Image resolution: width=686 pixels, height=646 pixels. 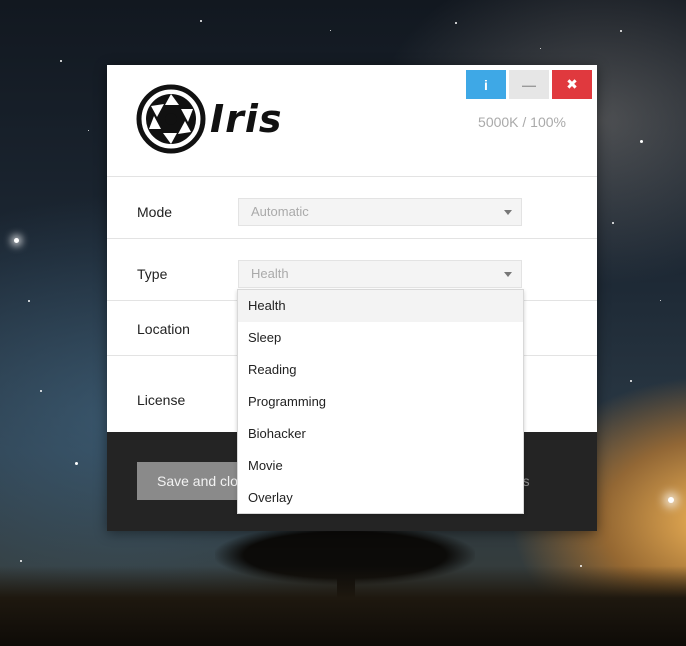 What do you see at coordinates (152, 274) in the screenshot?
I see `type-label: Type` at bounding box center [152, 274].